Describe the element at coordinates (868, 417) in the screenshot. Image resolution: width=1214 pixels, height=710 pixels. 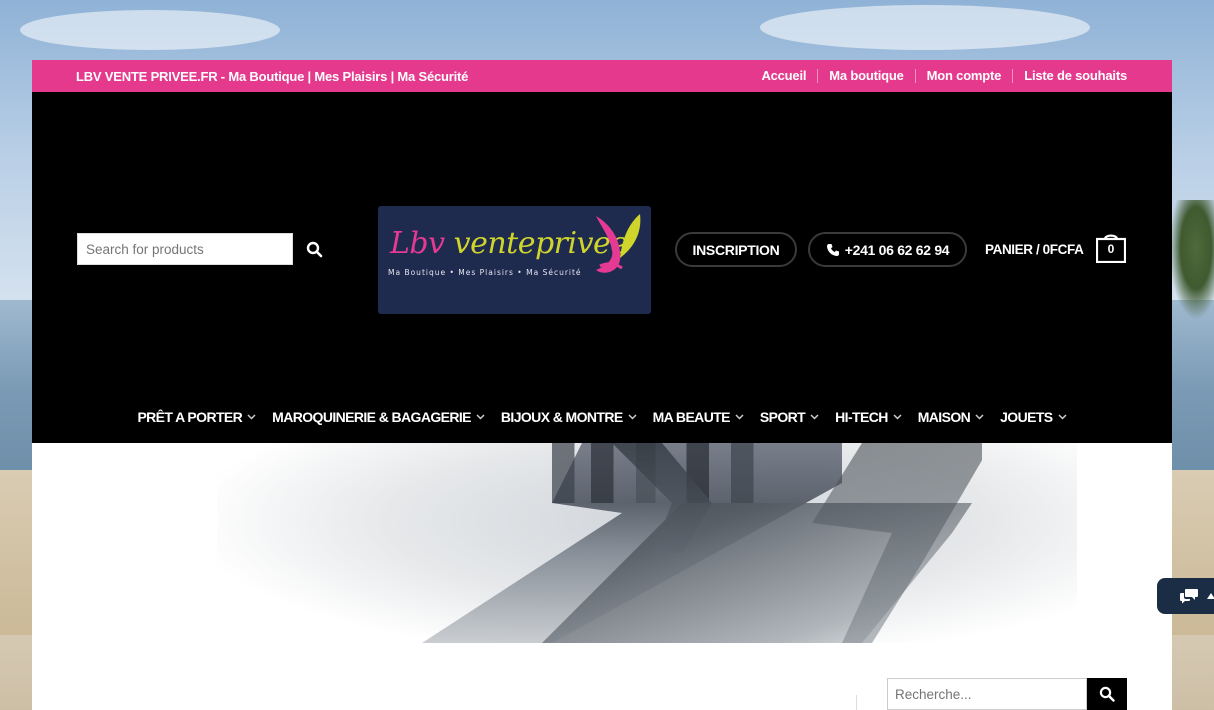
I see `nav-item-hi-tech: HI-TECH` at that location.